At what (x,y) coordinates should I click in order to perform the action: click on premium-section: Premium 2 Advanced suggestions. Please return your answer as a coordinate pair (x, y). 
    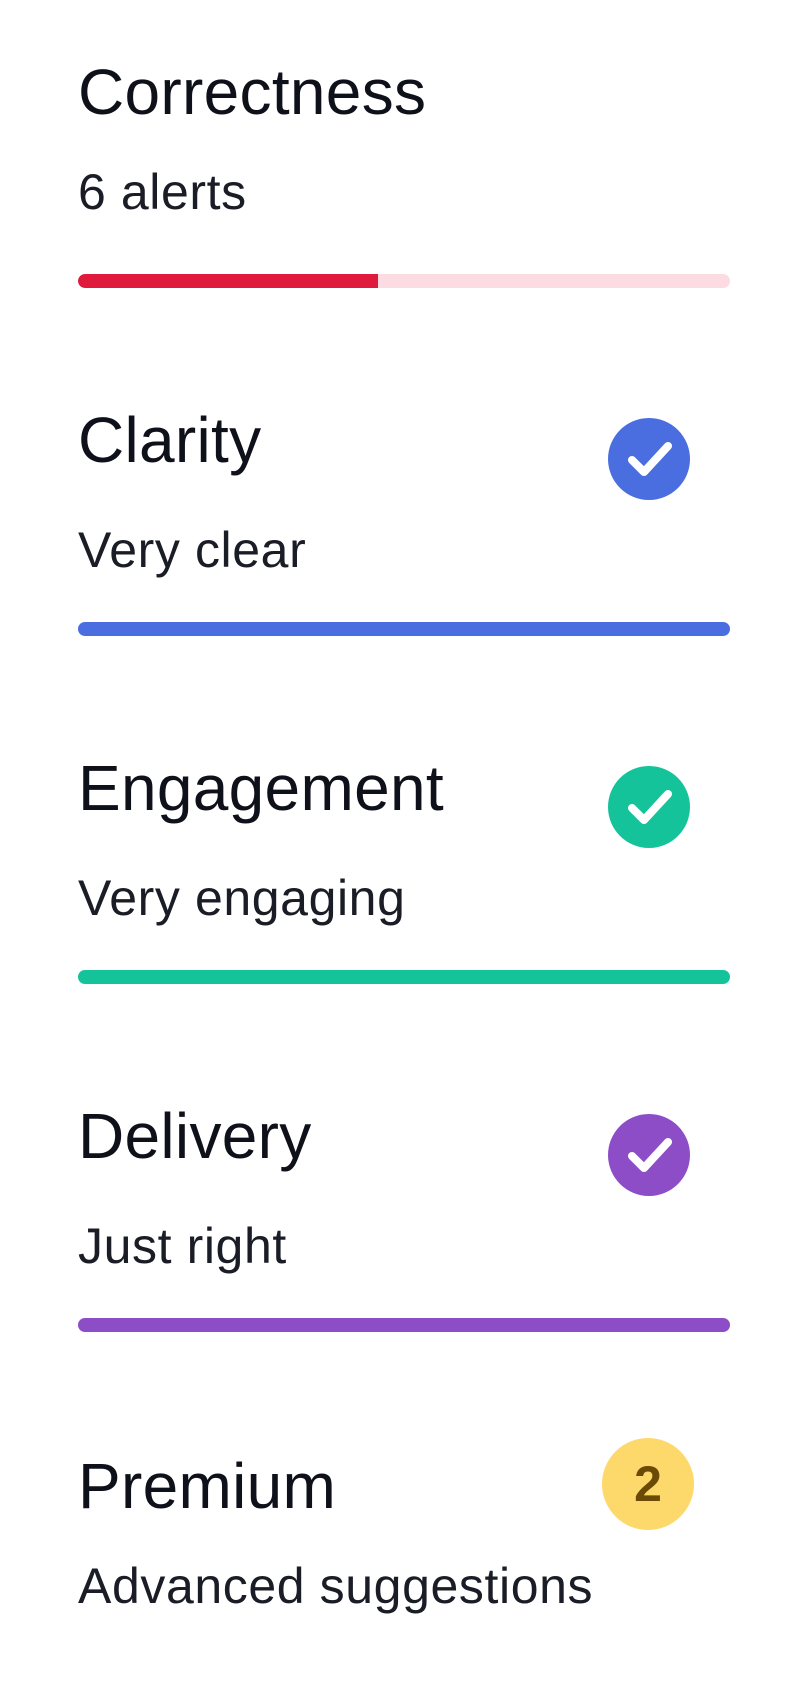
    Looking at the image, I should click on (404, 1542).